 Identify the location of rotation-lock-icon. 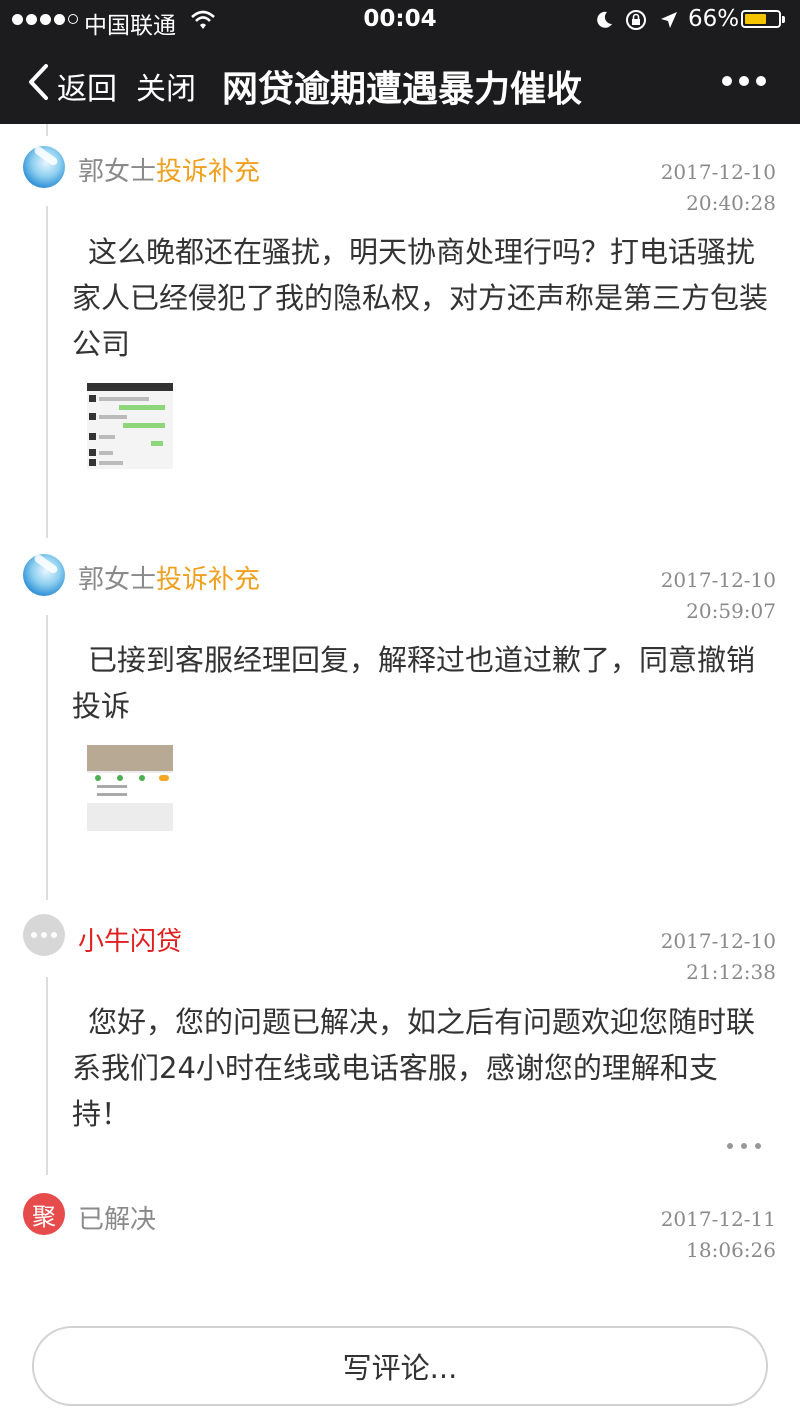
(636, 20).